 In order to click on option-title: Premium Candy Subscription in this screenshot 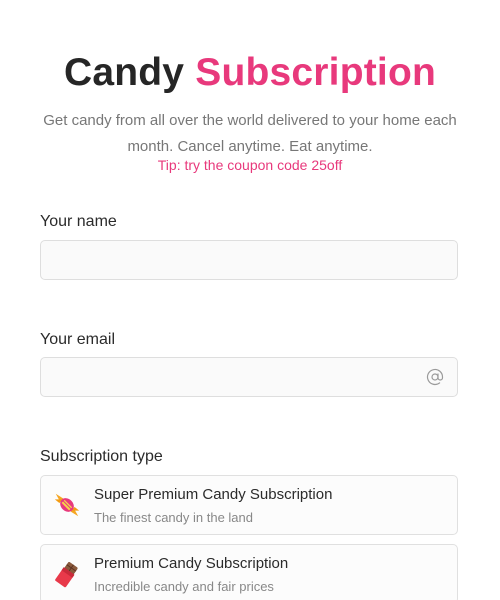, I will do `click(191, 563)`.